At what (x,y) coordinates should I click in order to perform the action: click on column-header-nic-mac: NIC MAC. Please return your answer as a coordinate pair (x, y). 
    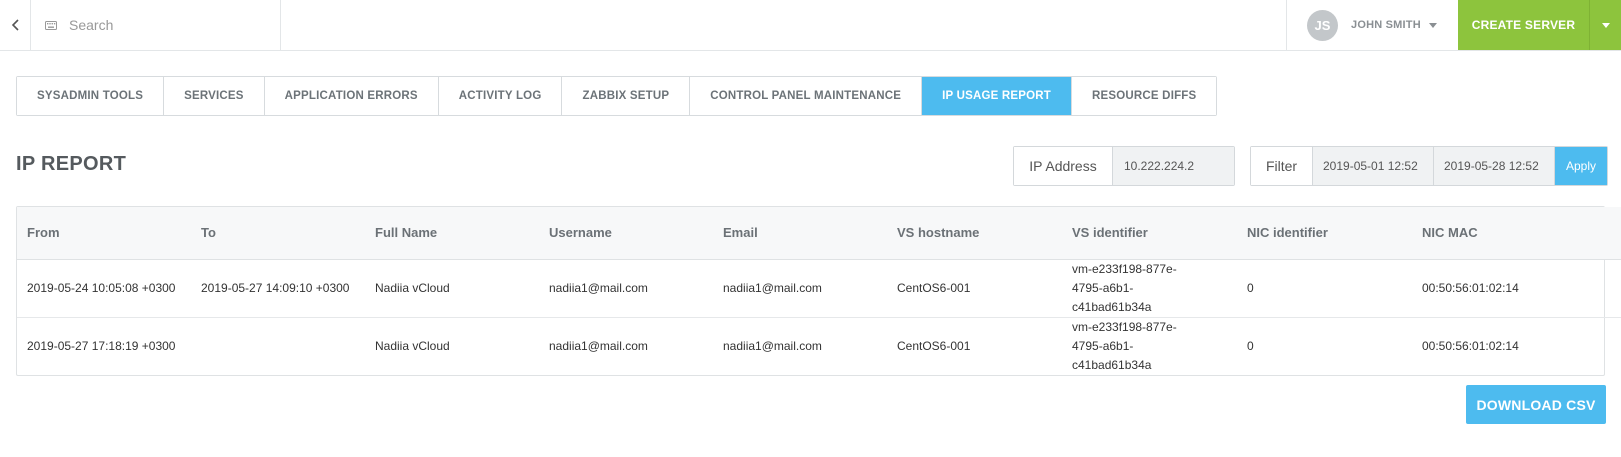
    Looking at the image, I should click on (1516, 233).